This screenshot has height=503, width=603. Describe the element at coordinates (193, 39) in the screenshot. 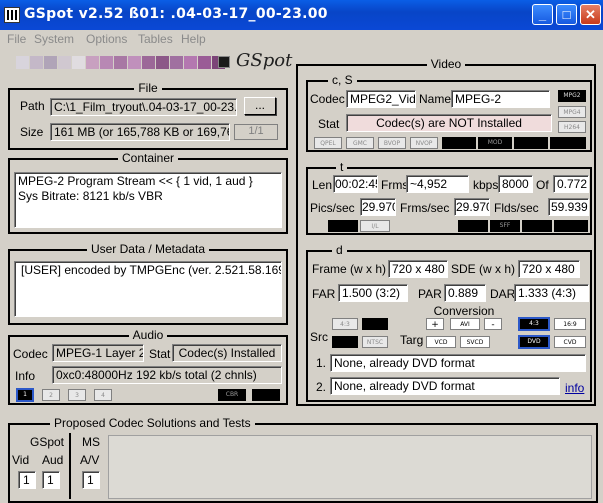

I see `menu-help: Help` at that location.